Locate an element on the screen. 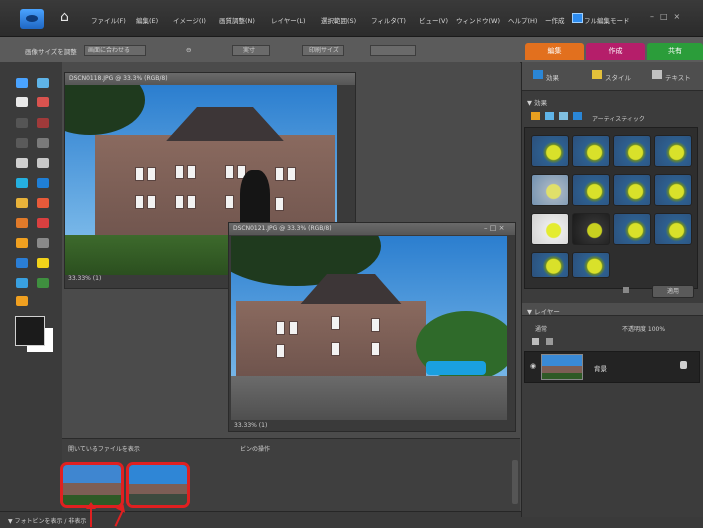 This screenshot has height=528, width=703. workspace-mode-label: フル編集モード is located at coordinates (607, 20).